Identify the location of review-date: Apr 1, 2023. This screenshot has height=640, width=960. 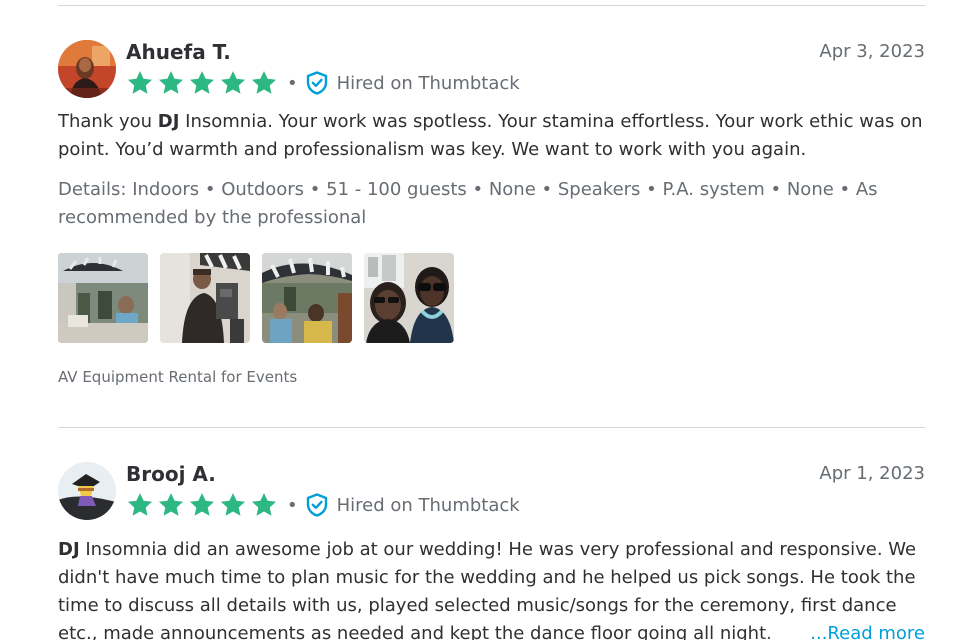
(872, 473).